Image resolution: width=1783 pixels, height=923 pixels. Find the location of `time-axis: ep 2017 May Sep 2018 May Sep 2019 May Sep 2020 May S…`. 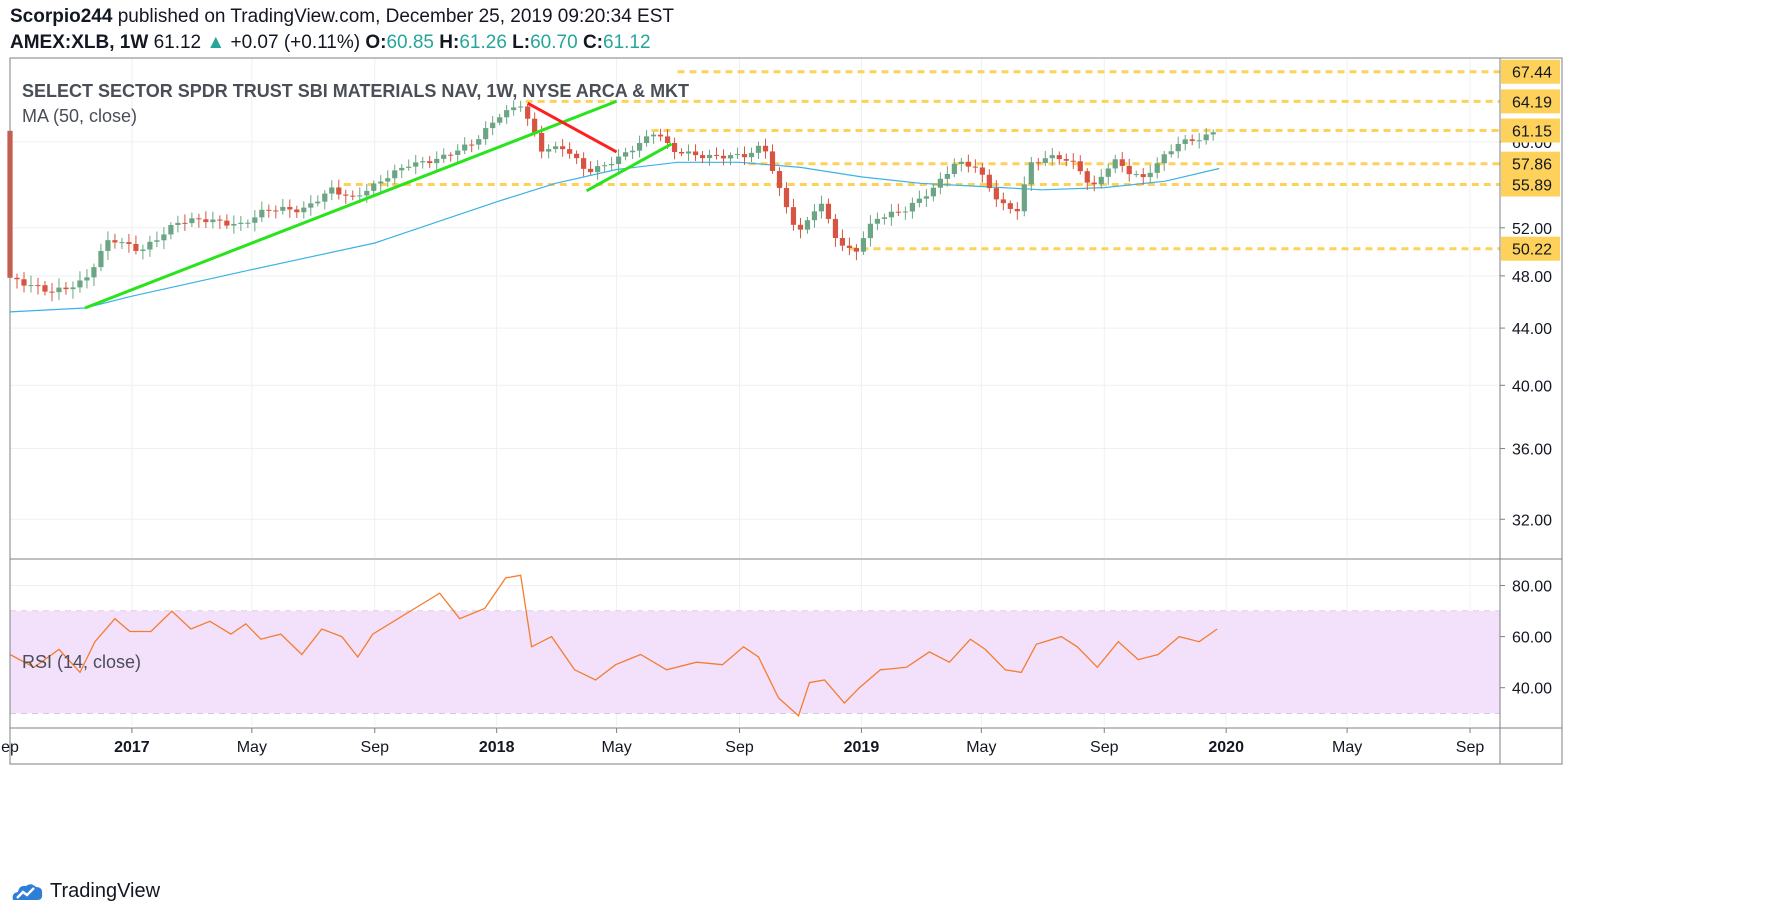

time-axis: ep 2017 May Sep 2018 May Sep 2019 May Sep 2020 May S… is located at coordinates (742, 742).